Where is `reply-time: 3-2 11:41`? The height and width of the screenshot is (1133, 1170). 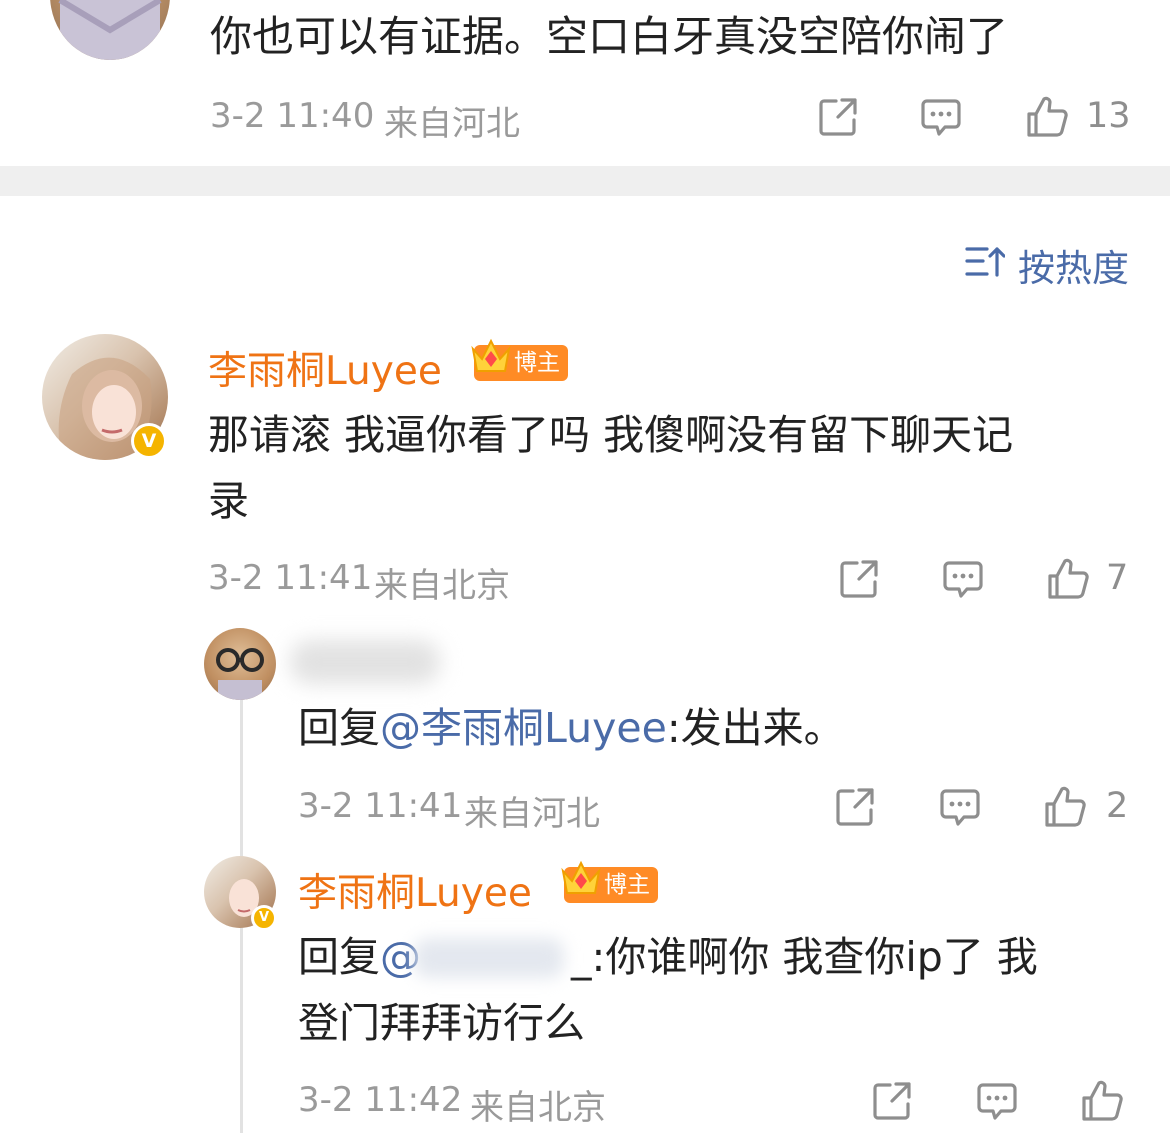 reply-time: 3-2 11:41 is located at coordinates (380, 806).